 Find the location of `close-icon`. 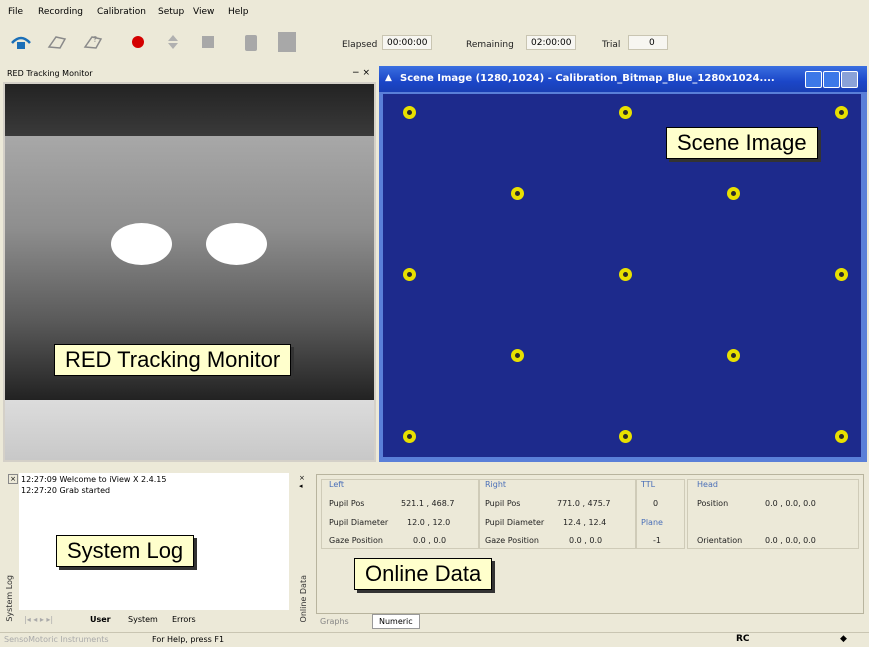

close-icon is located at coordinates (849, 79).